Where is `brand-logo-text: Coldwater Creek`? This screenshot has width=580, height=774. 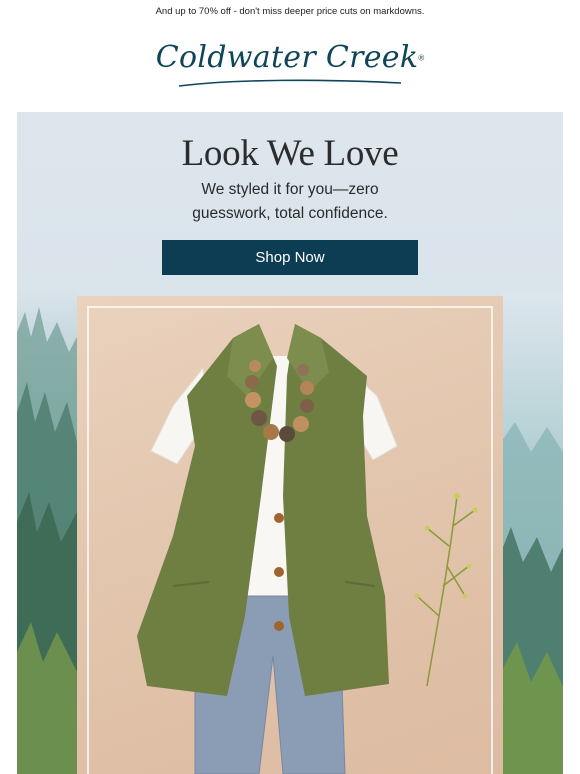
brand-logo-text: Coldwater Creek is located at coordinates (287, 57).